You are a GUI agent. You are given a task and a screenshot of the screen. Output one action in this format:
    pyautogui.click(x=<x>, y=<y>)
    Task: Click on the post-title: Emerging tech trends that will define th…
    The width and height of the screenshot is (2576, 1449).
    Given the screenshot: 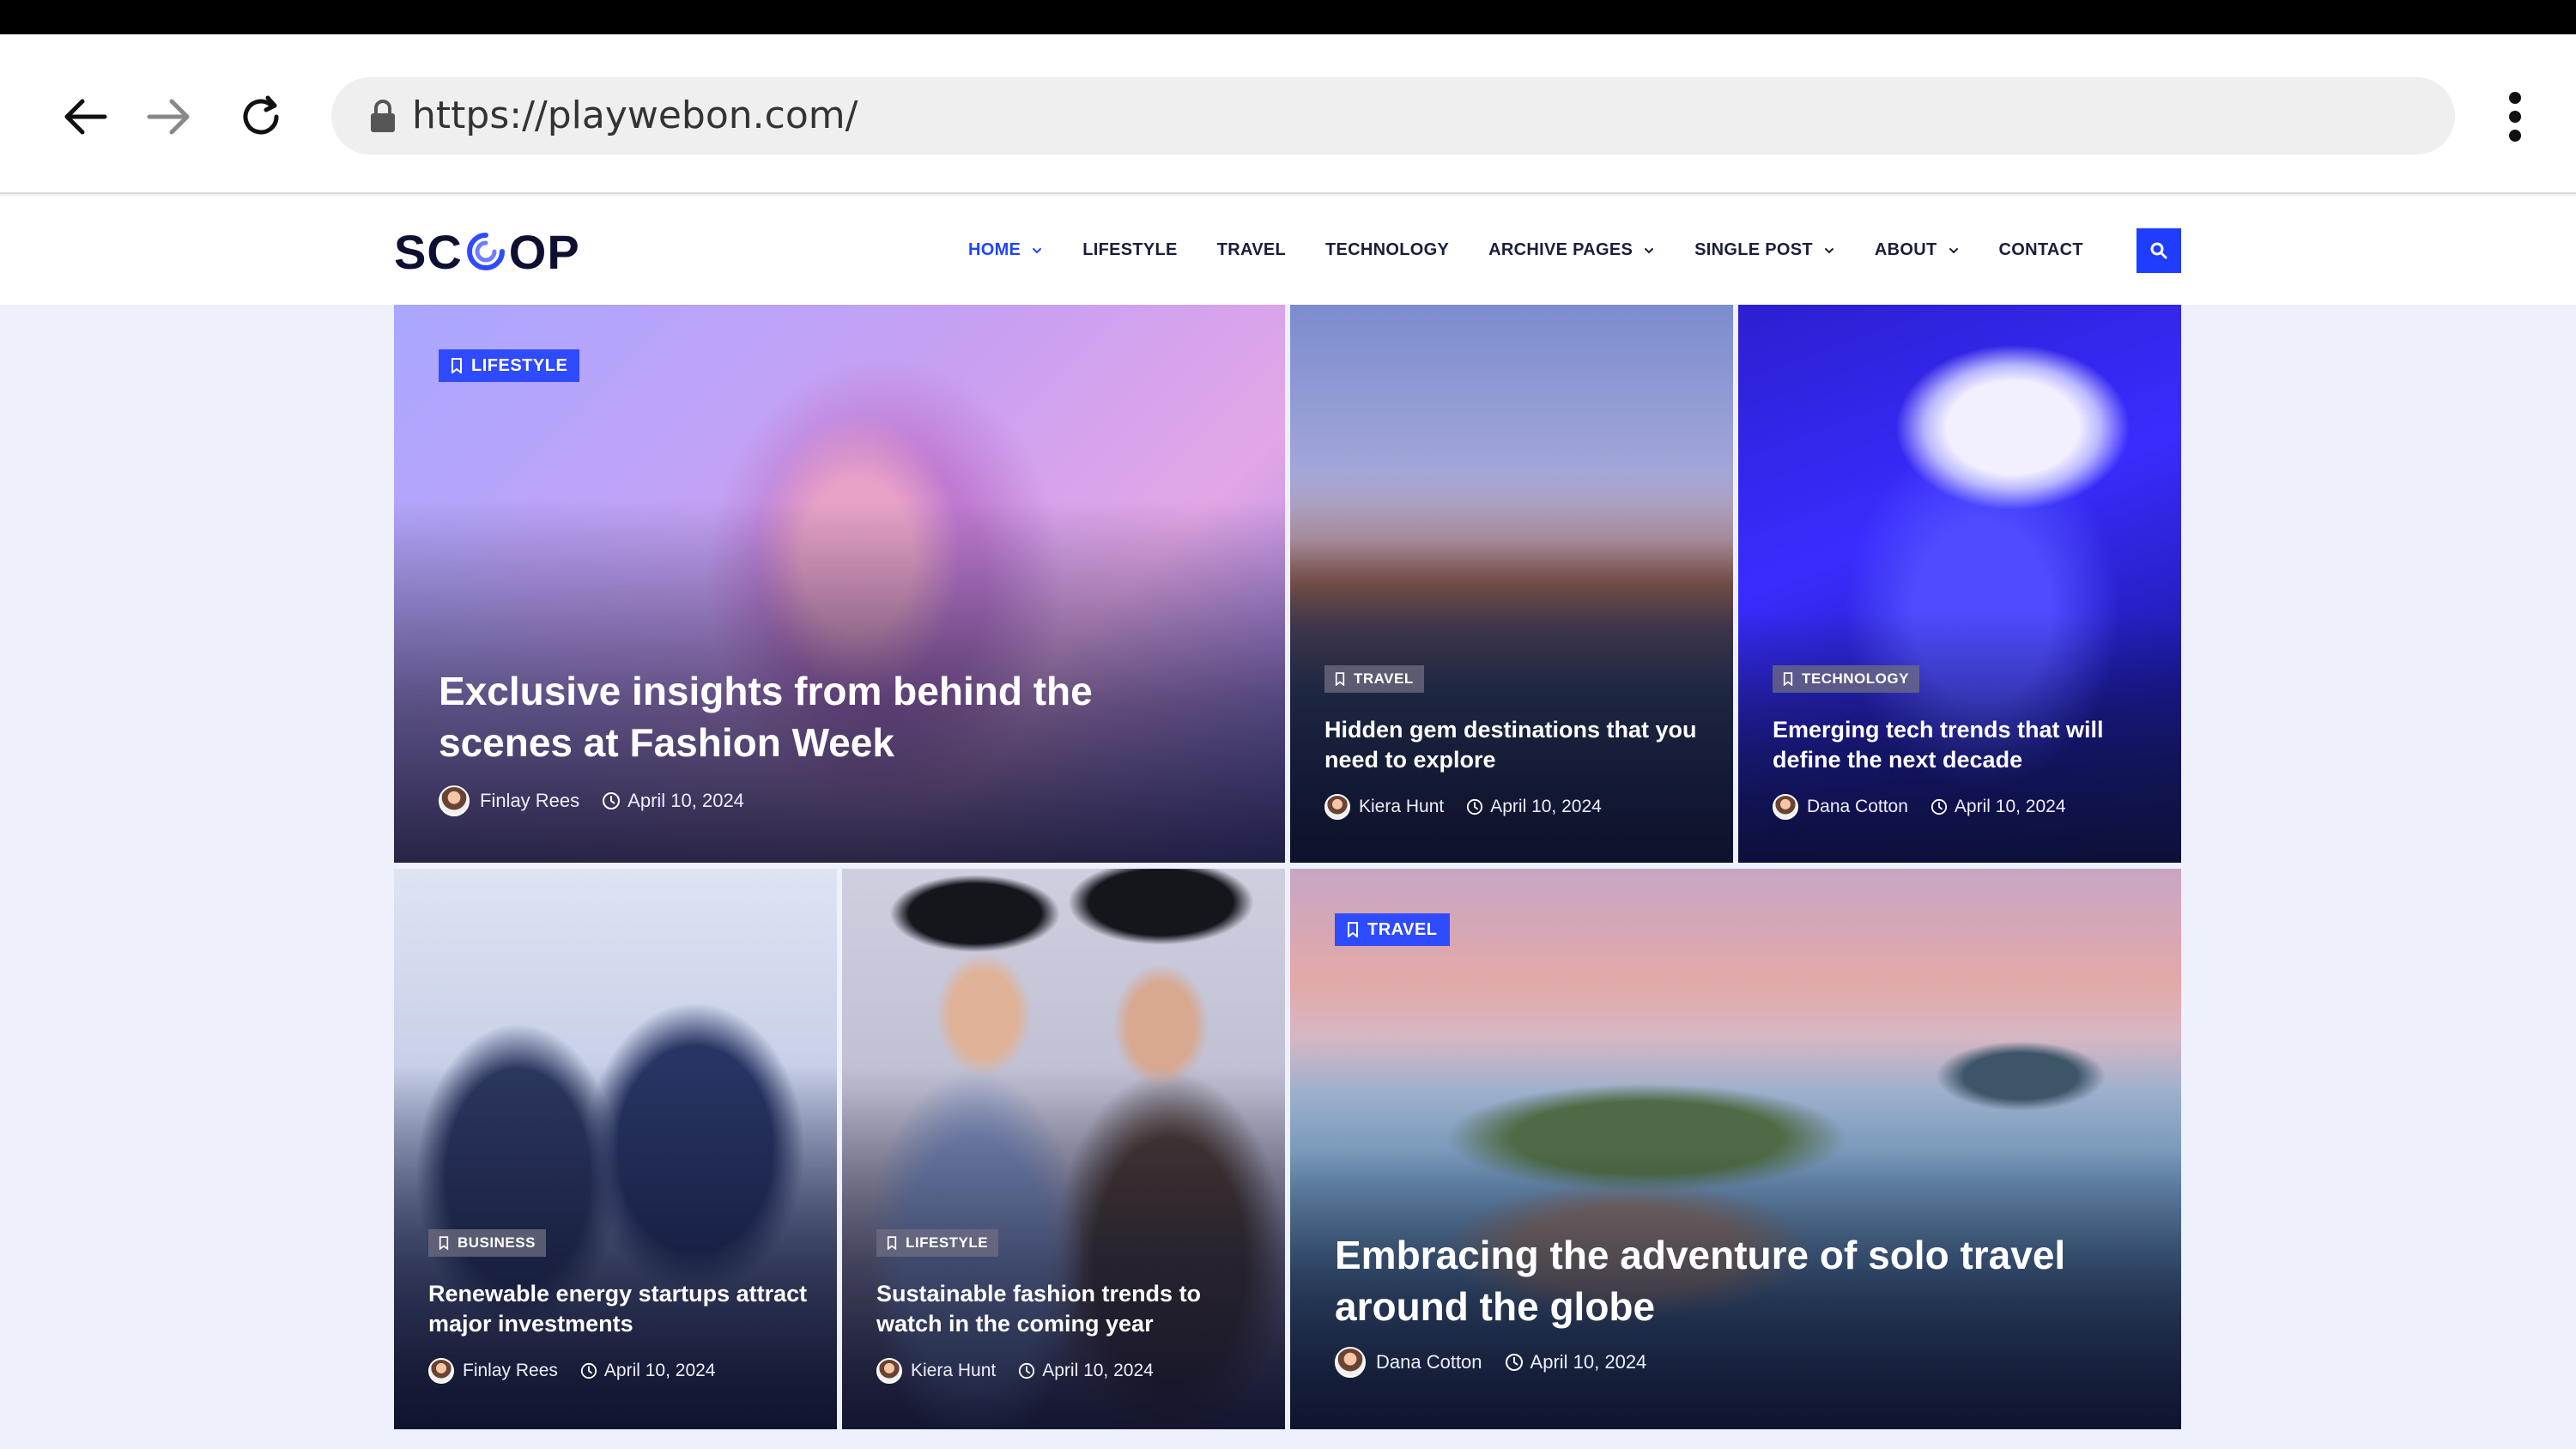 What is the action you would take?
    pyautogui.click(x=1938, y=745)
    